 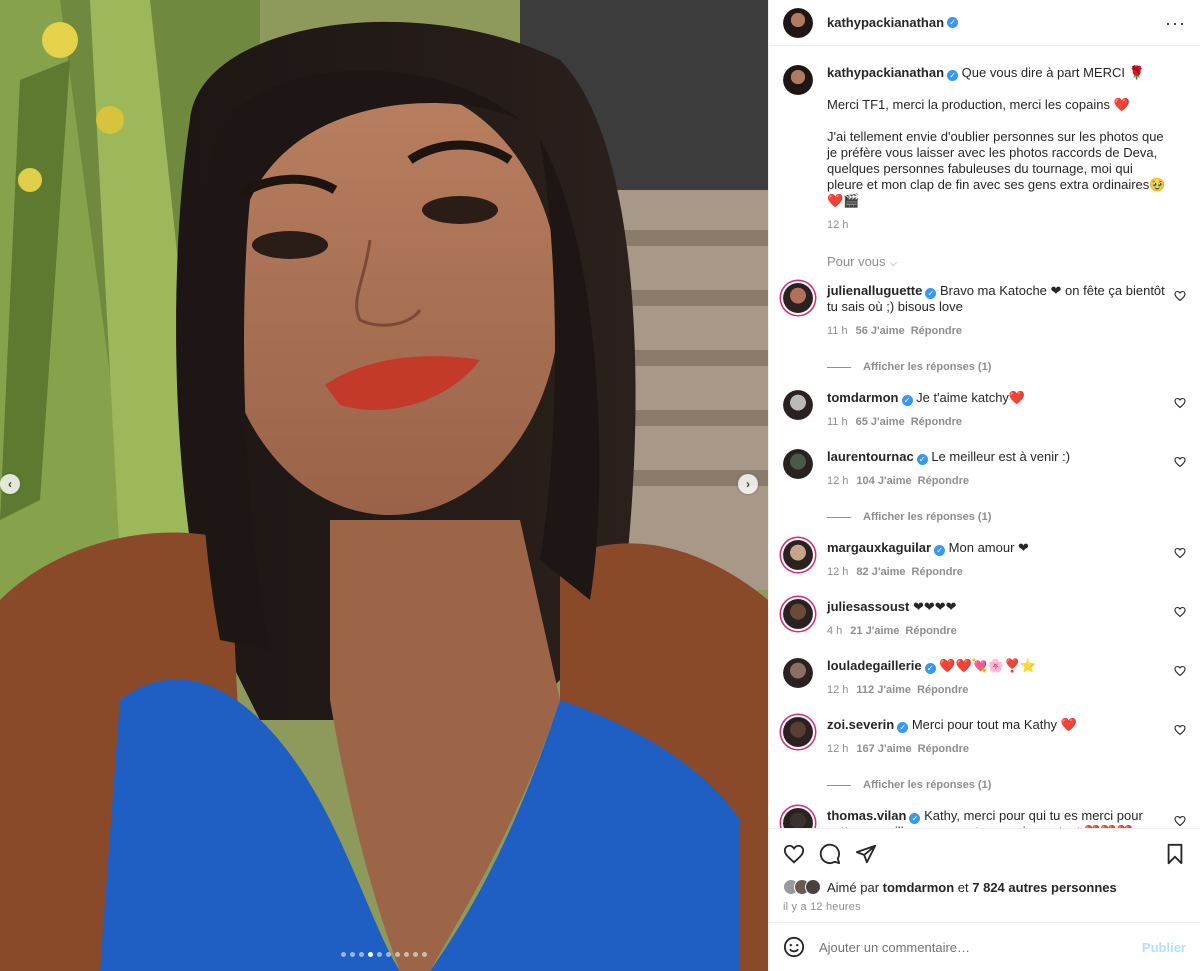 What do you see at coordinates (927, 785) in the screenshot?
I see `view-replies-label: Afficher les réponses (1)` at bounding box center [927, 785].